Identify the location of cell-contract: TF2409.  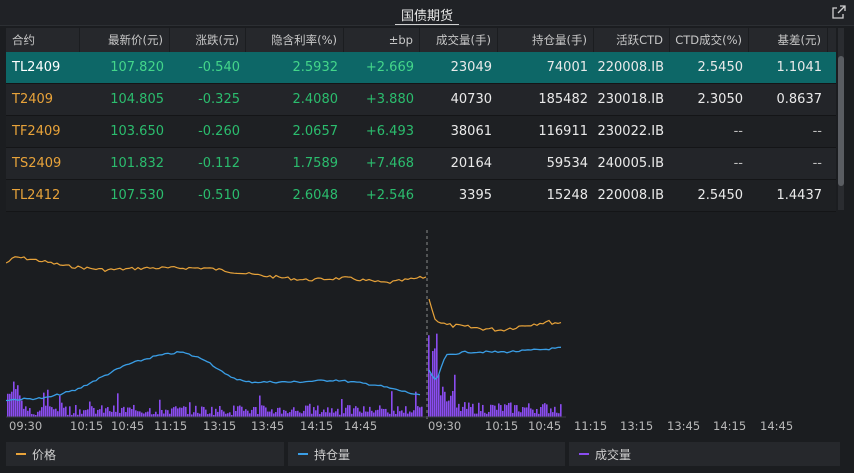
(36, 131).